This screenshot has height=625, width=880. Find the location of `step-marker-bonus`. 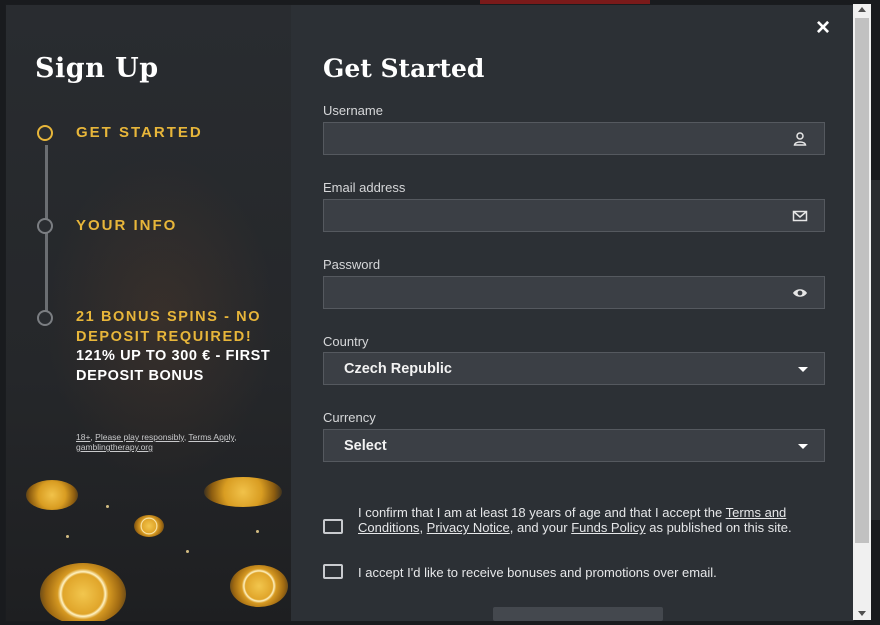

step-marker-bonus is located at coordinates (45, 318).